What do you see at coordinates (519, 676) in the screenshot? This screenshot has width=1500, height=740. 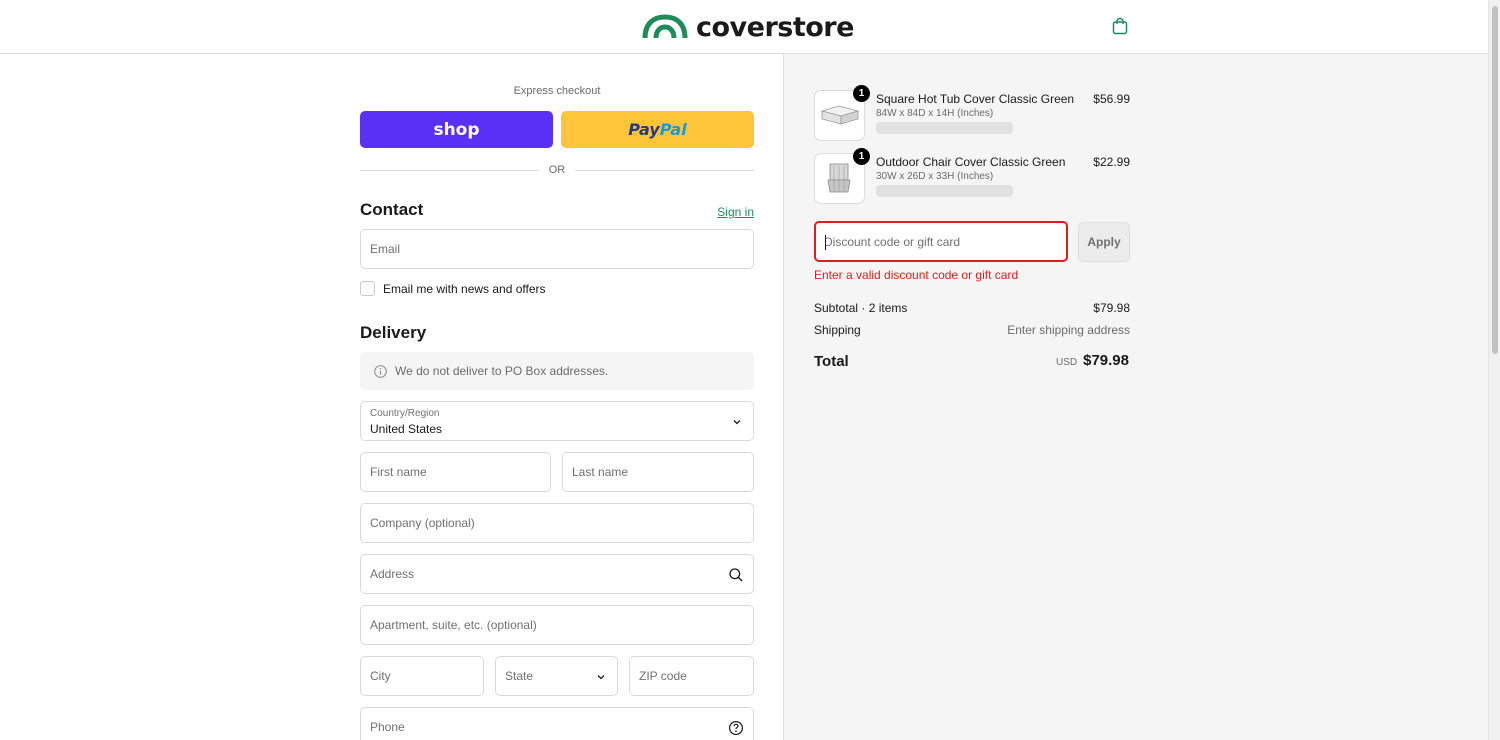 I see `state-placeholder: State` at bounding box center [519, 676].